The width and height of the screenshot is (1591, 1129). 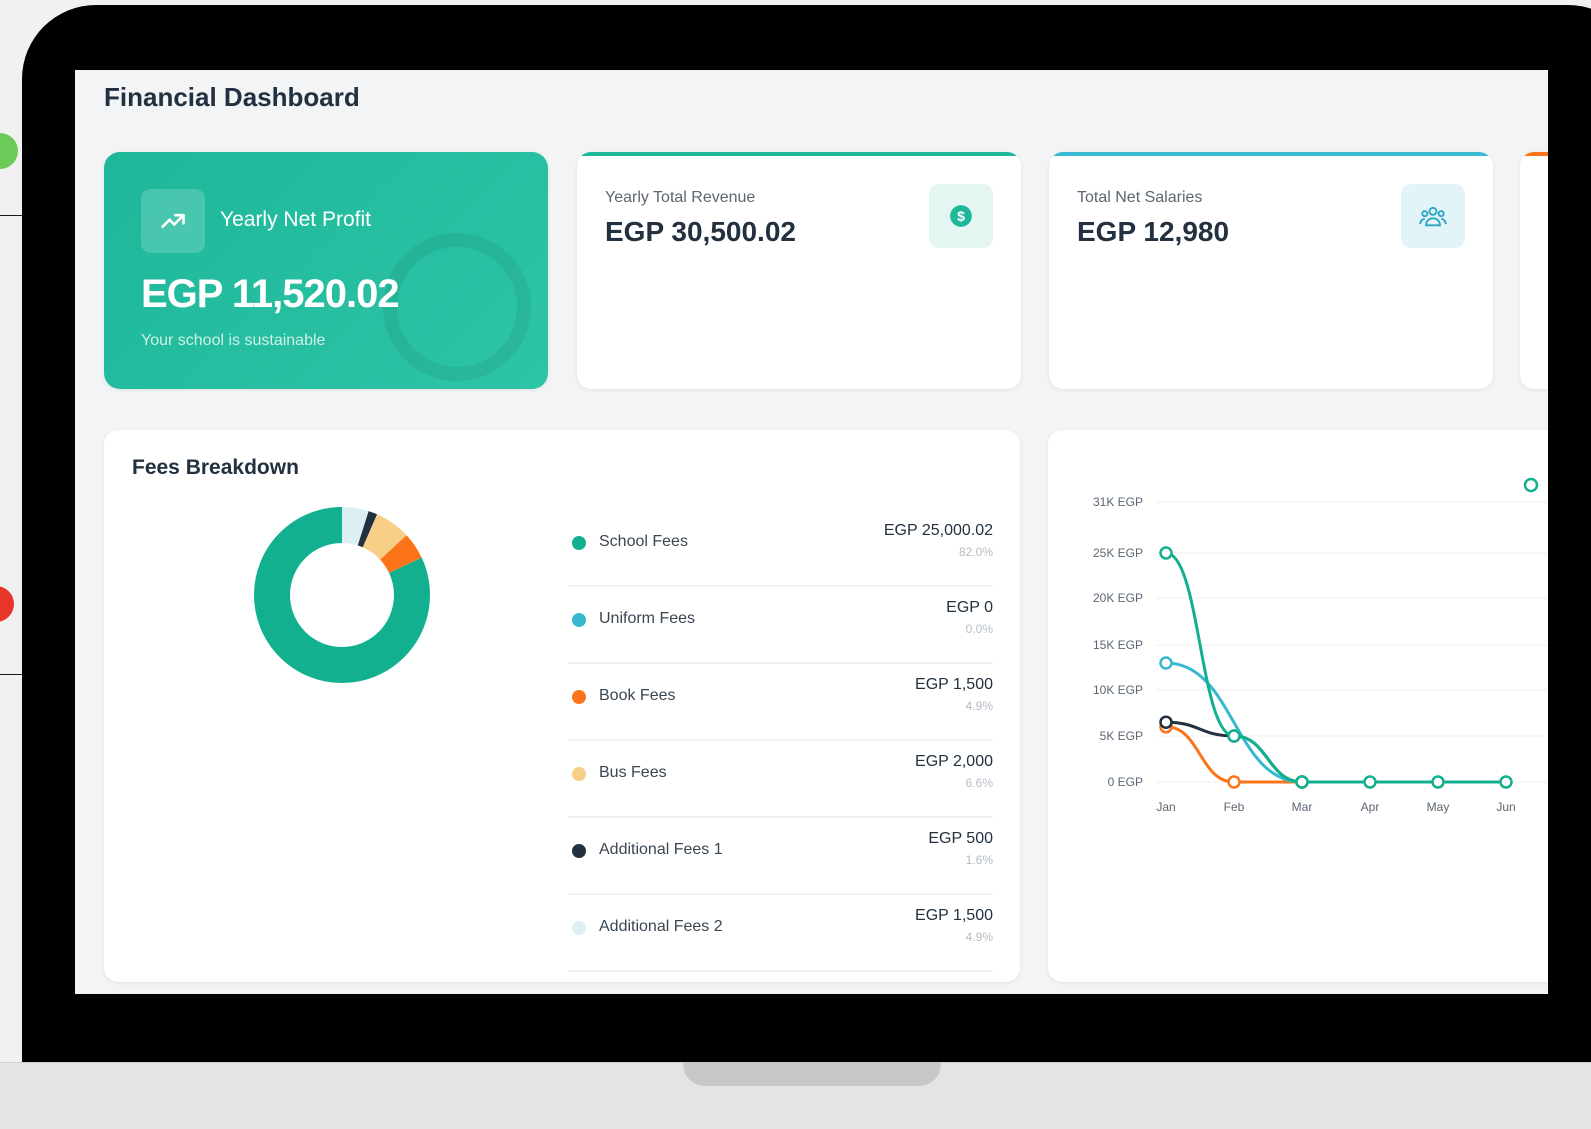 I want to click on fee-row: Uniform Fees EGP 0 0.0%, so click(x=780, y=625).